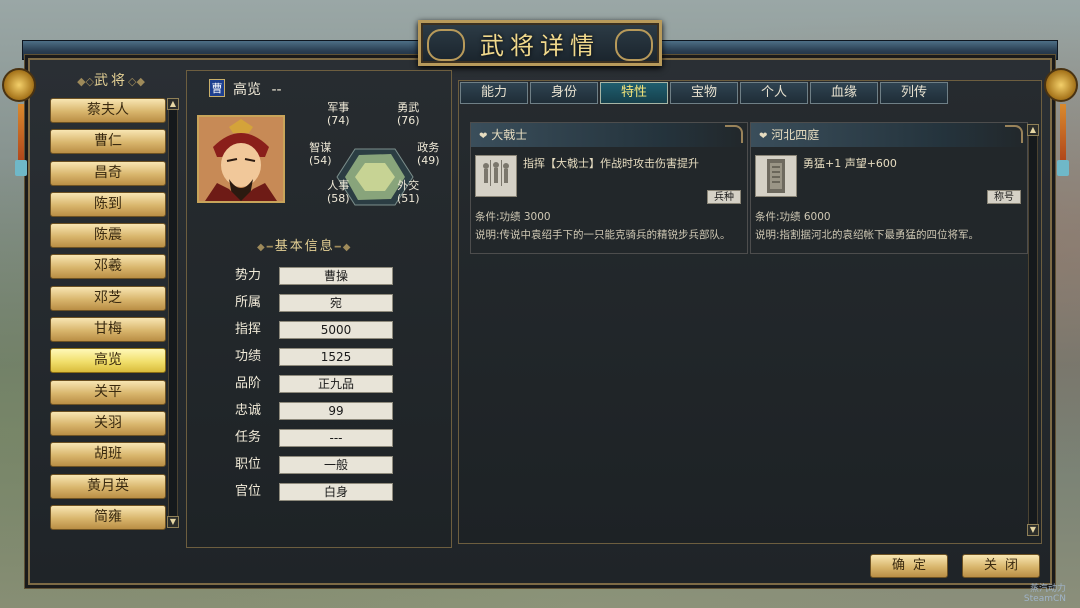 The image size is (1080, 608). Describe the element at coordinates (634, 93) in the screenshot. I see `tab-traits: 特性` at that location.